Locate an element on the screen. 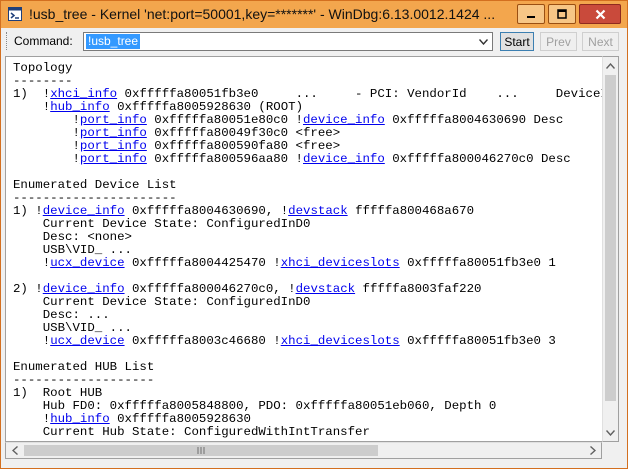 This screenshot has width=628, height=469. command-label: Command: is located at coordinates (43, 41).